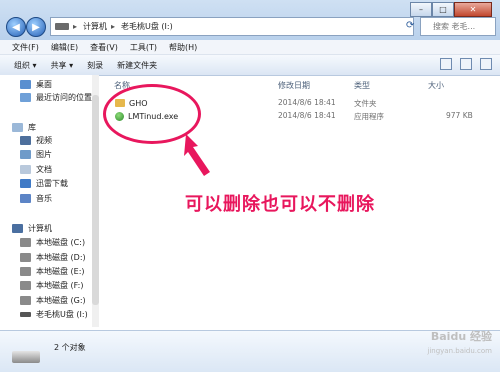 The height and width of the screenshot is (372, 500). What do you see at coordinates (64, 47) in the screenshot?
I see `menu-edit: 编辑(E)` at bounding box center [64, 47].